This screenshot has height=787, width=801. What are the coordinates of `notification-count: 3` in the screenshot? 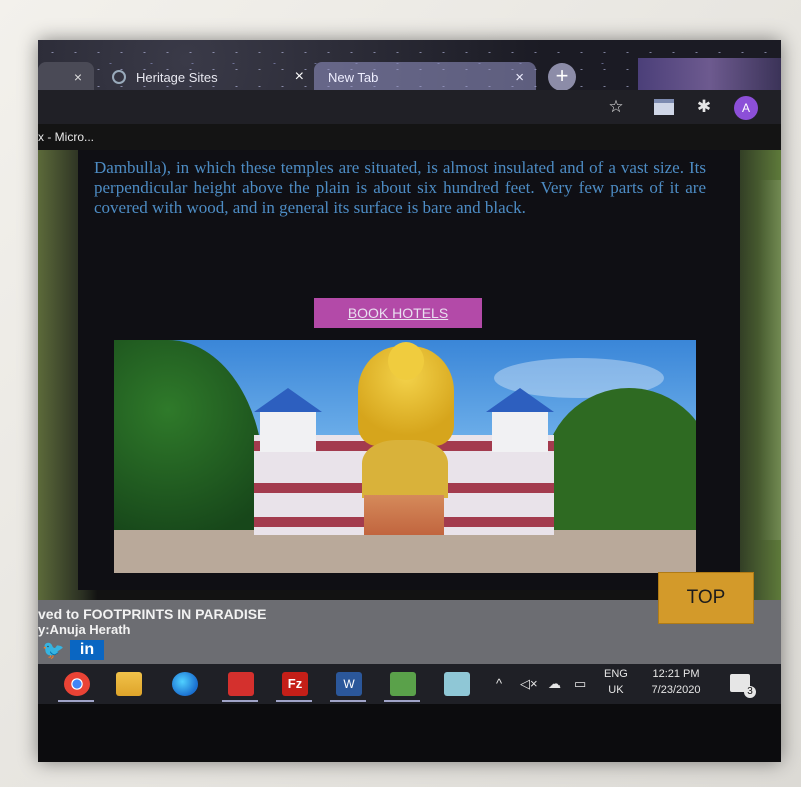 It's located at (750, 692).